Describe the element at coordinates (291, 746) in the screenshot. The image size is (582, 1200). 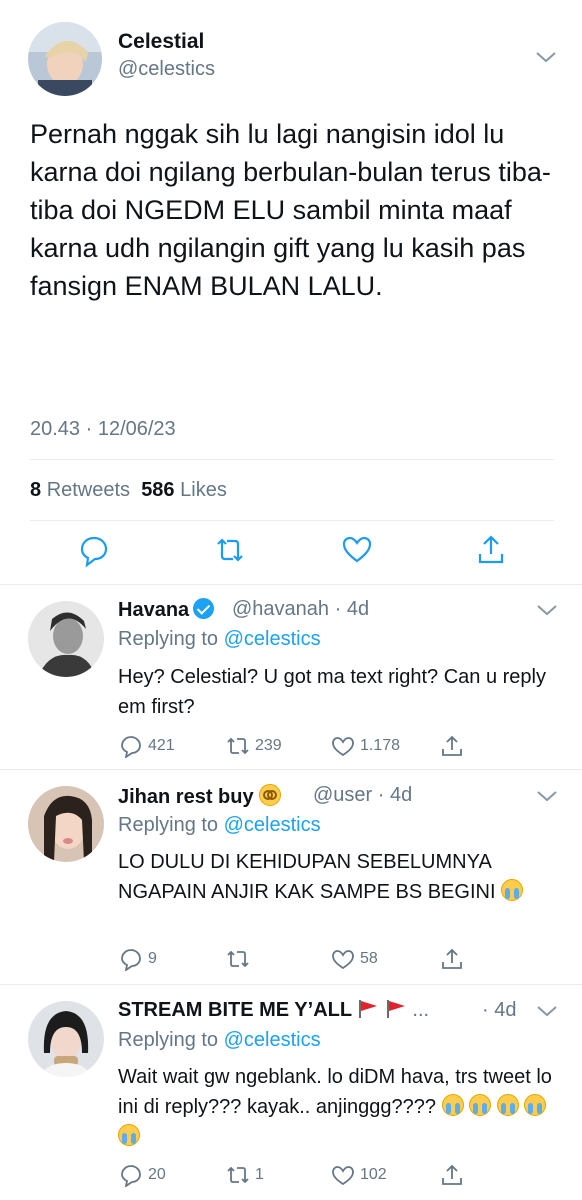
I see `reply-actions: 421 239 1.178` at that location.